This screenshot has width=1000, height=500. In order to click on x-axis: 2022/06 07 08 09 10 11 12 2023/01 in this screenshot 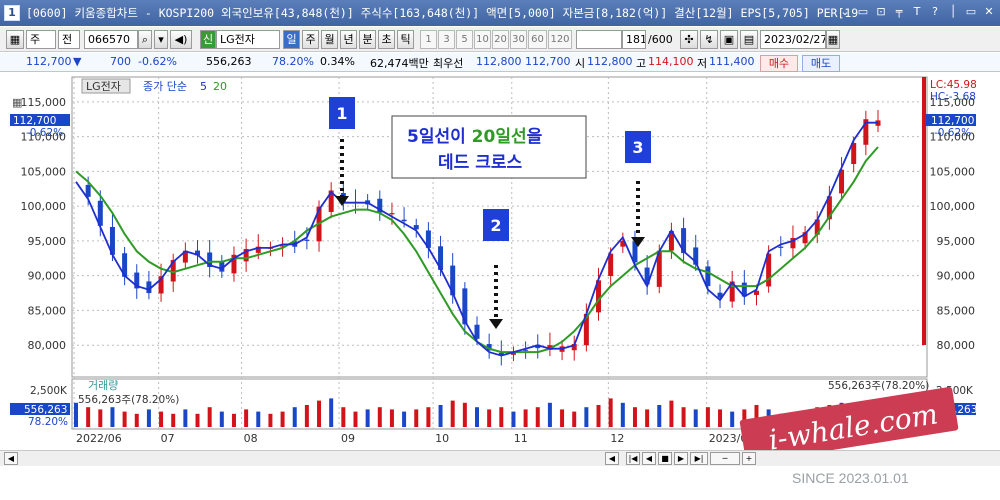, I will do `click(415, 438)`.